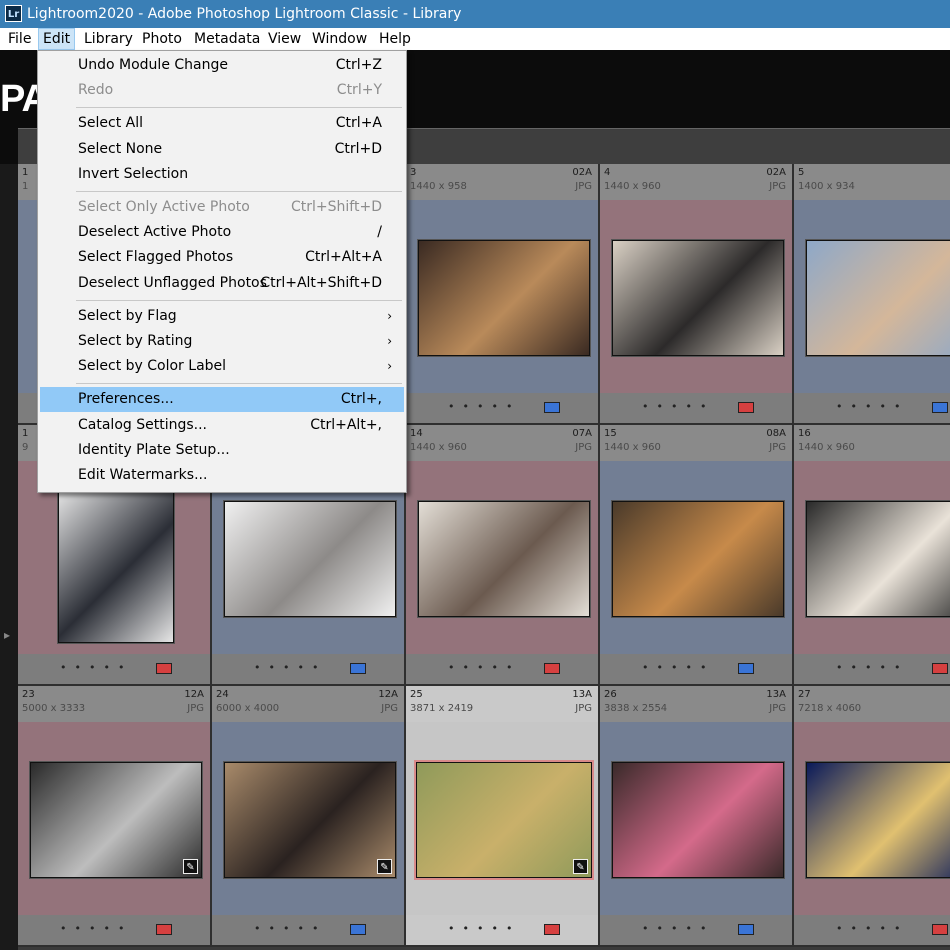 This screenshot has width=950, height=950. I want to click on photo-cell: 5 1400 x 934 •••••, so click(872, 294).